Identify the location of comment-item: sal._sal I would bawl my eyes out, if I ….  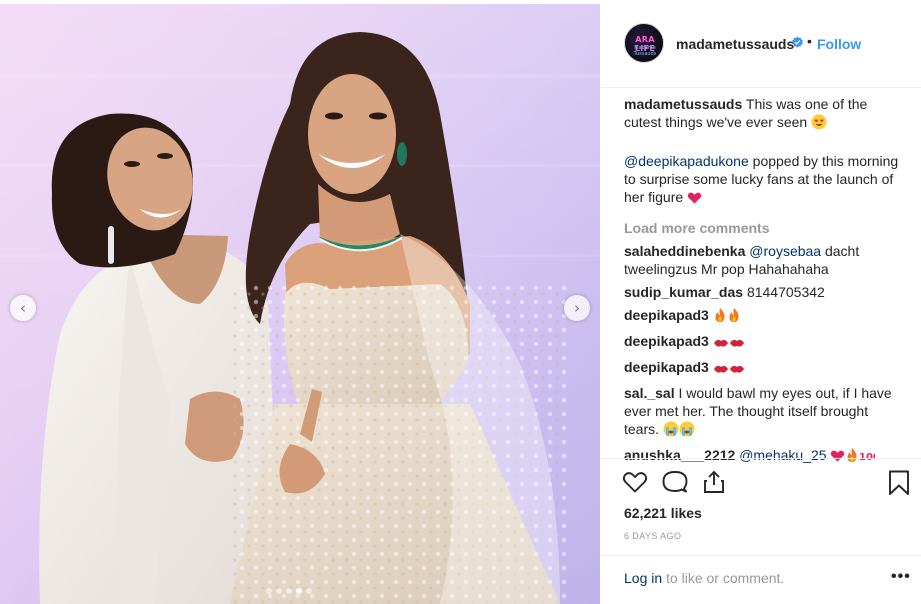
(764, 412).